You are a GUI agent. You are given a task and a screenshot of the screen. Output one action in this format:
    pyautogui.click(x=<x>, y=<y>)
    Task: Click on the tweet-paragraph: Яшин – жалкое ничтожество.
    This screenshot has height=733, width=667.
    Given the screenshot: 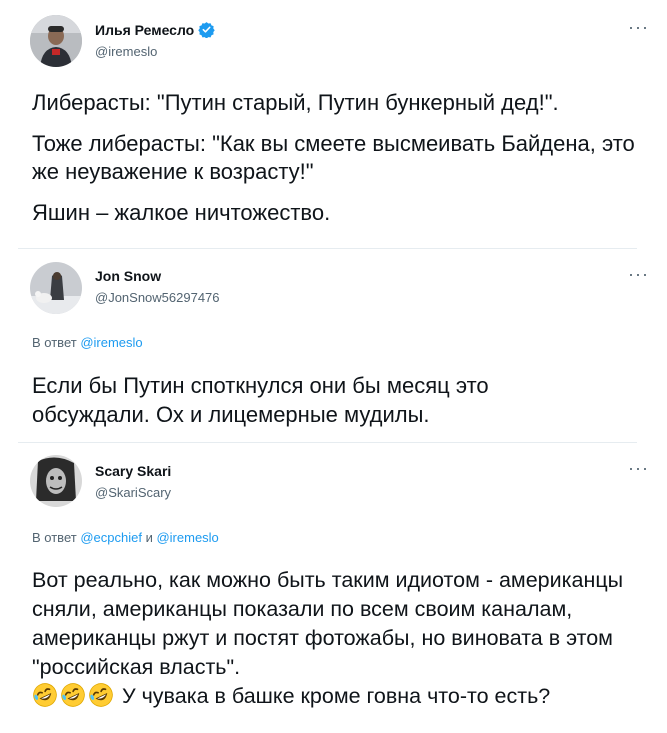 What is the action you would take?
    pyautogui.click(x=181, y=212)
    